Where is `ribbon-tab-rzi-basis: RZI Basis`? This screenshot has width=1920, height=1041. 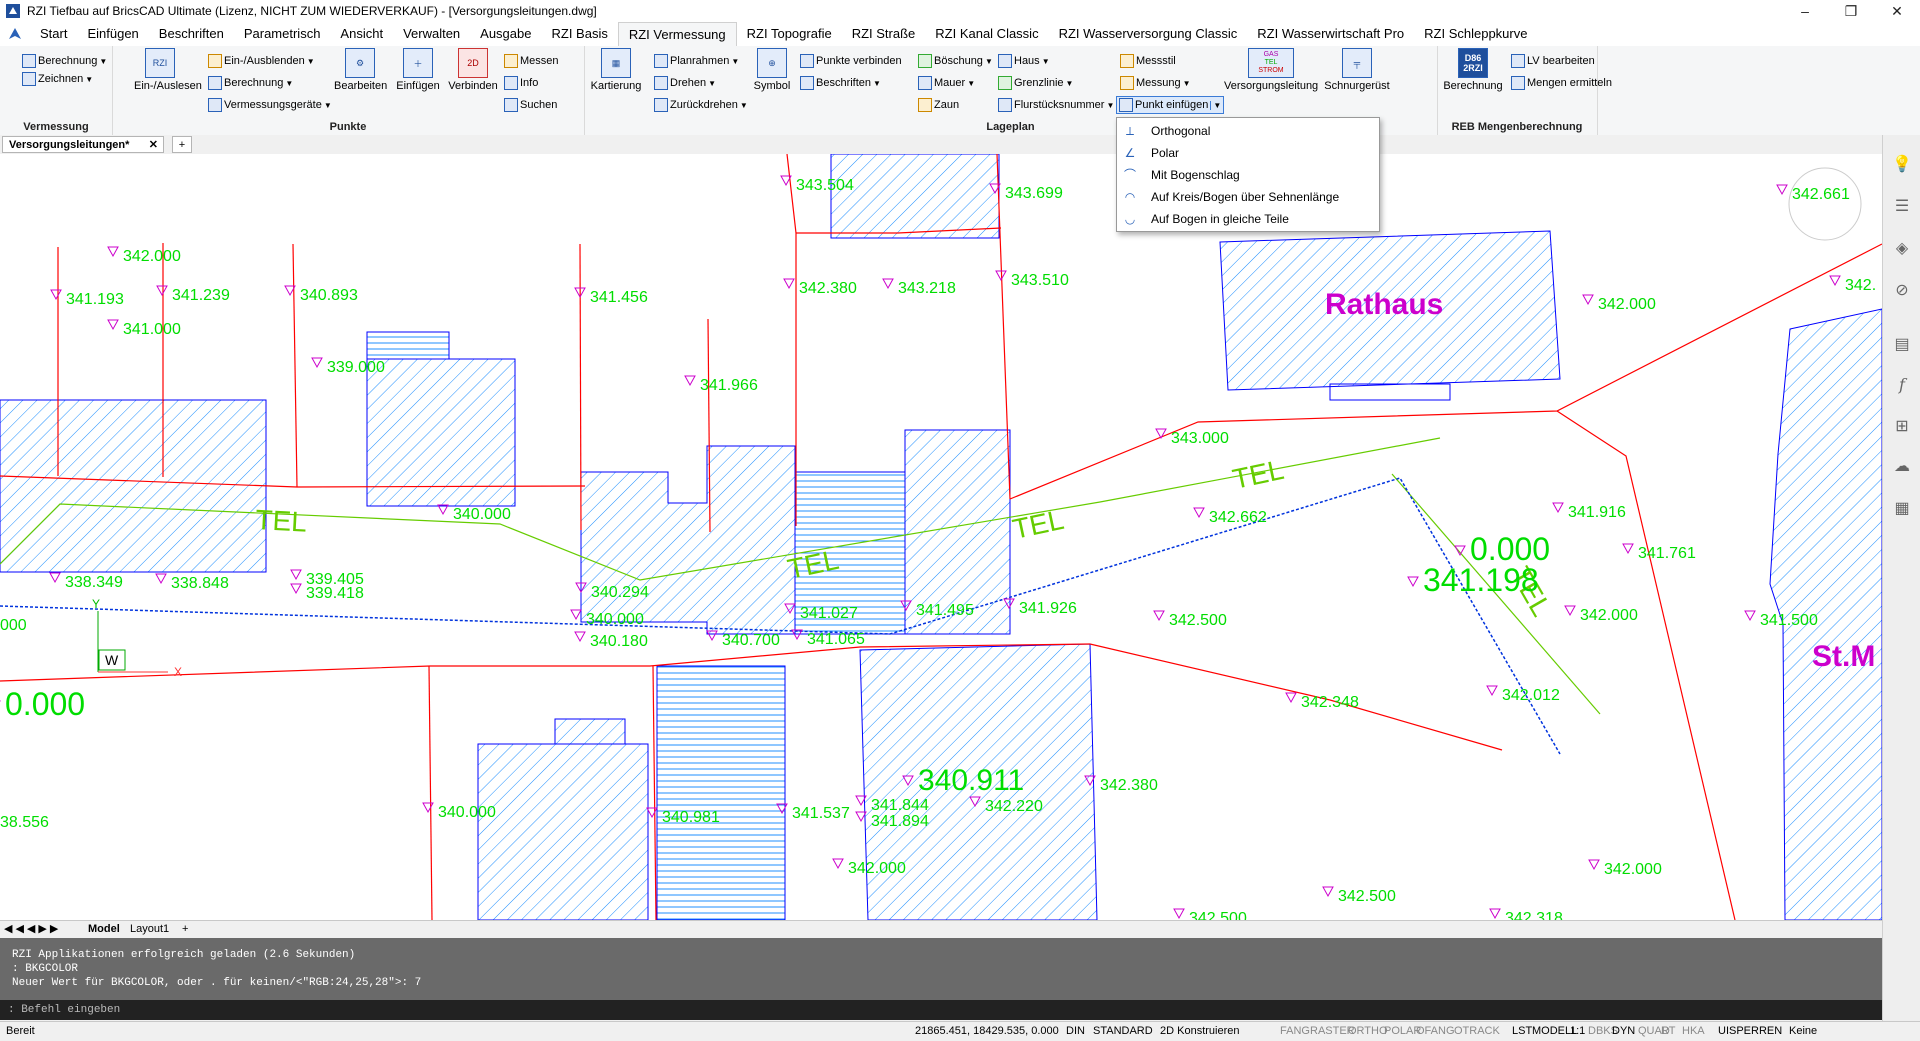 ribbon-tab-rzi-basis: RZI Basis is located at coordinates (579, 34).